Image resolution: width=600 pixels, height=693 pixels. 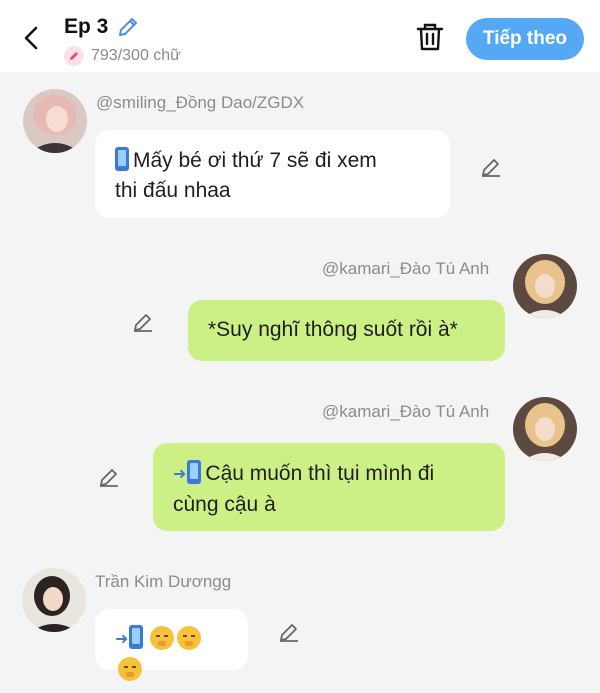 I want to click on message-bubble: *Suy nghĩ thông suốt rồi à*, so click(x=346, y=330).